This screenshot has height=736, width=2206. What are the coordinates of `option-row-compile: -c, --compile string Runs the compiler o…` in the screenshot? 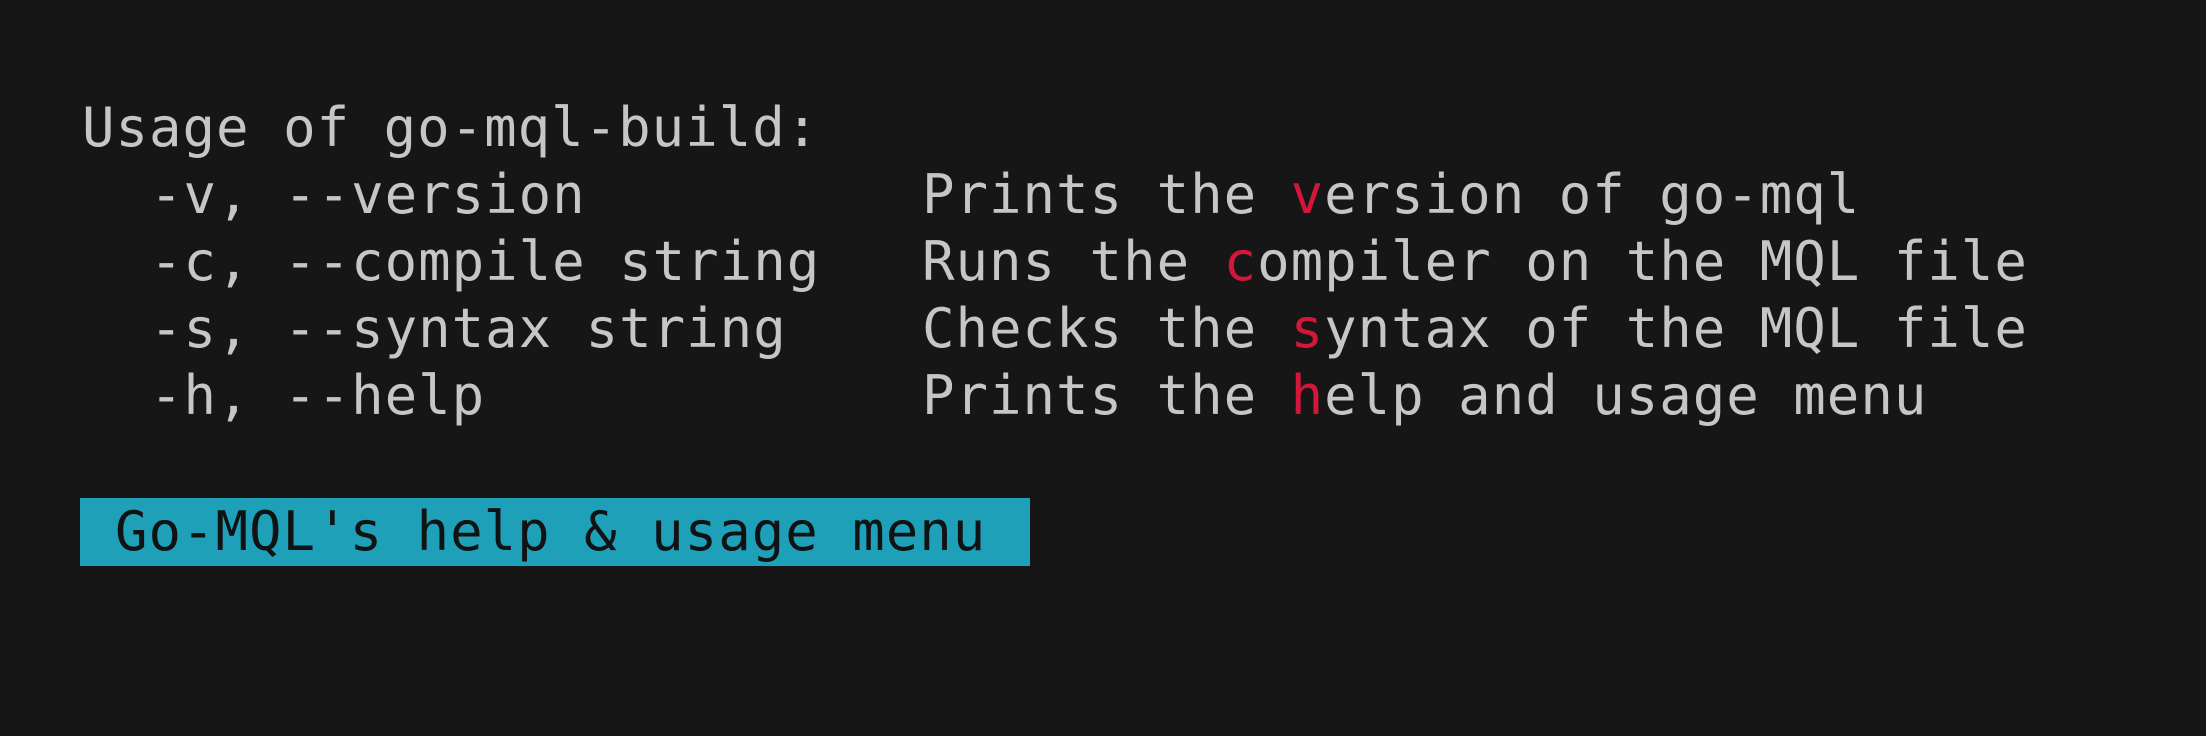 It's located at (1054, 261).